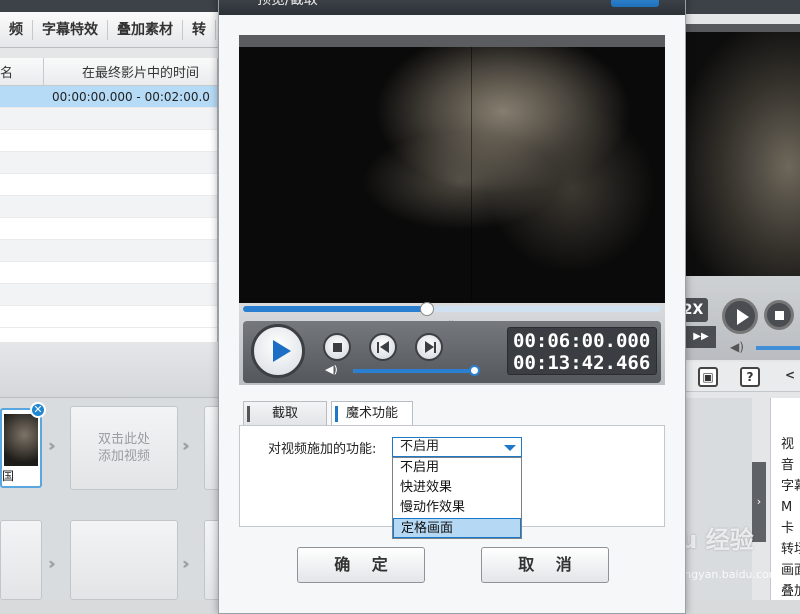 The image size is (800, 614). I want to click on effect-field-label: 对视频施加的功能:, so click(322, 449).